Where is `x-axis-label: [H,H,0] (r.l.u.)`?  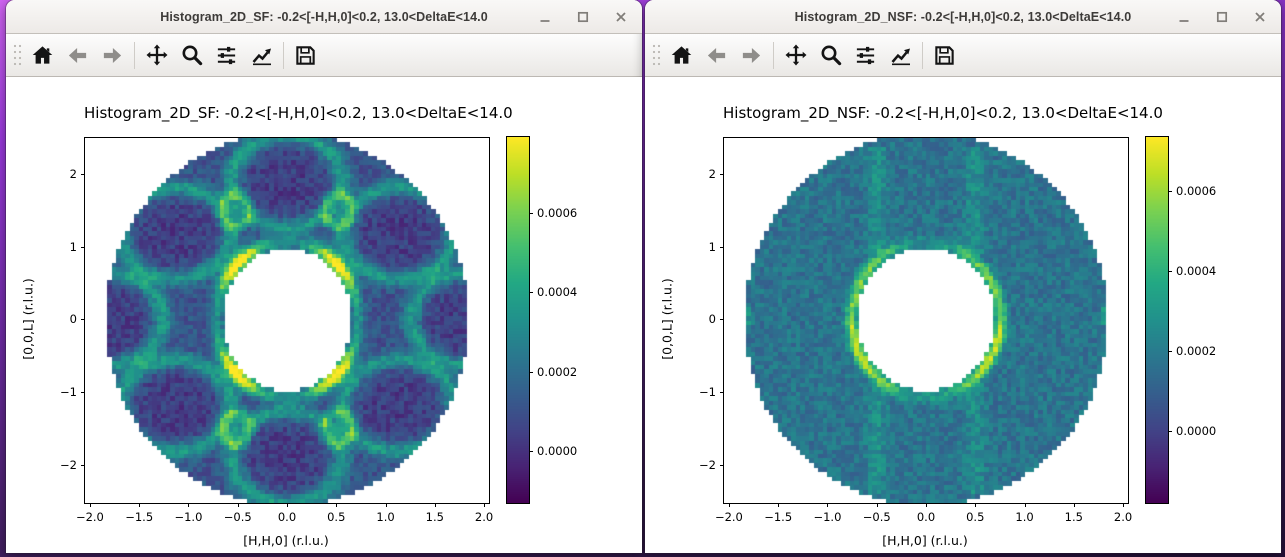 x-axis-label: [H,H,0] (r.l.u.) is located at coordinates (925, 540).